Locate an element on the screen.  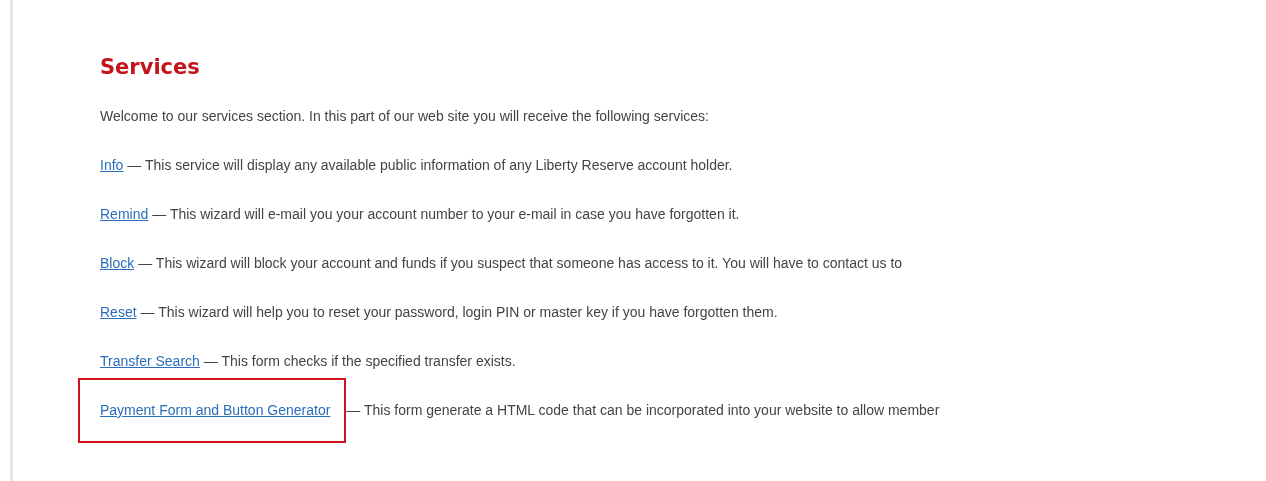
service-description: — This form generate a HTML code that can be incorporated into your website to allow member is located at coordinates (643, 410).